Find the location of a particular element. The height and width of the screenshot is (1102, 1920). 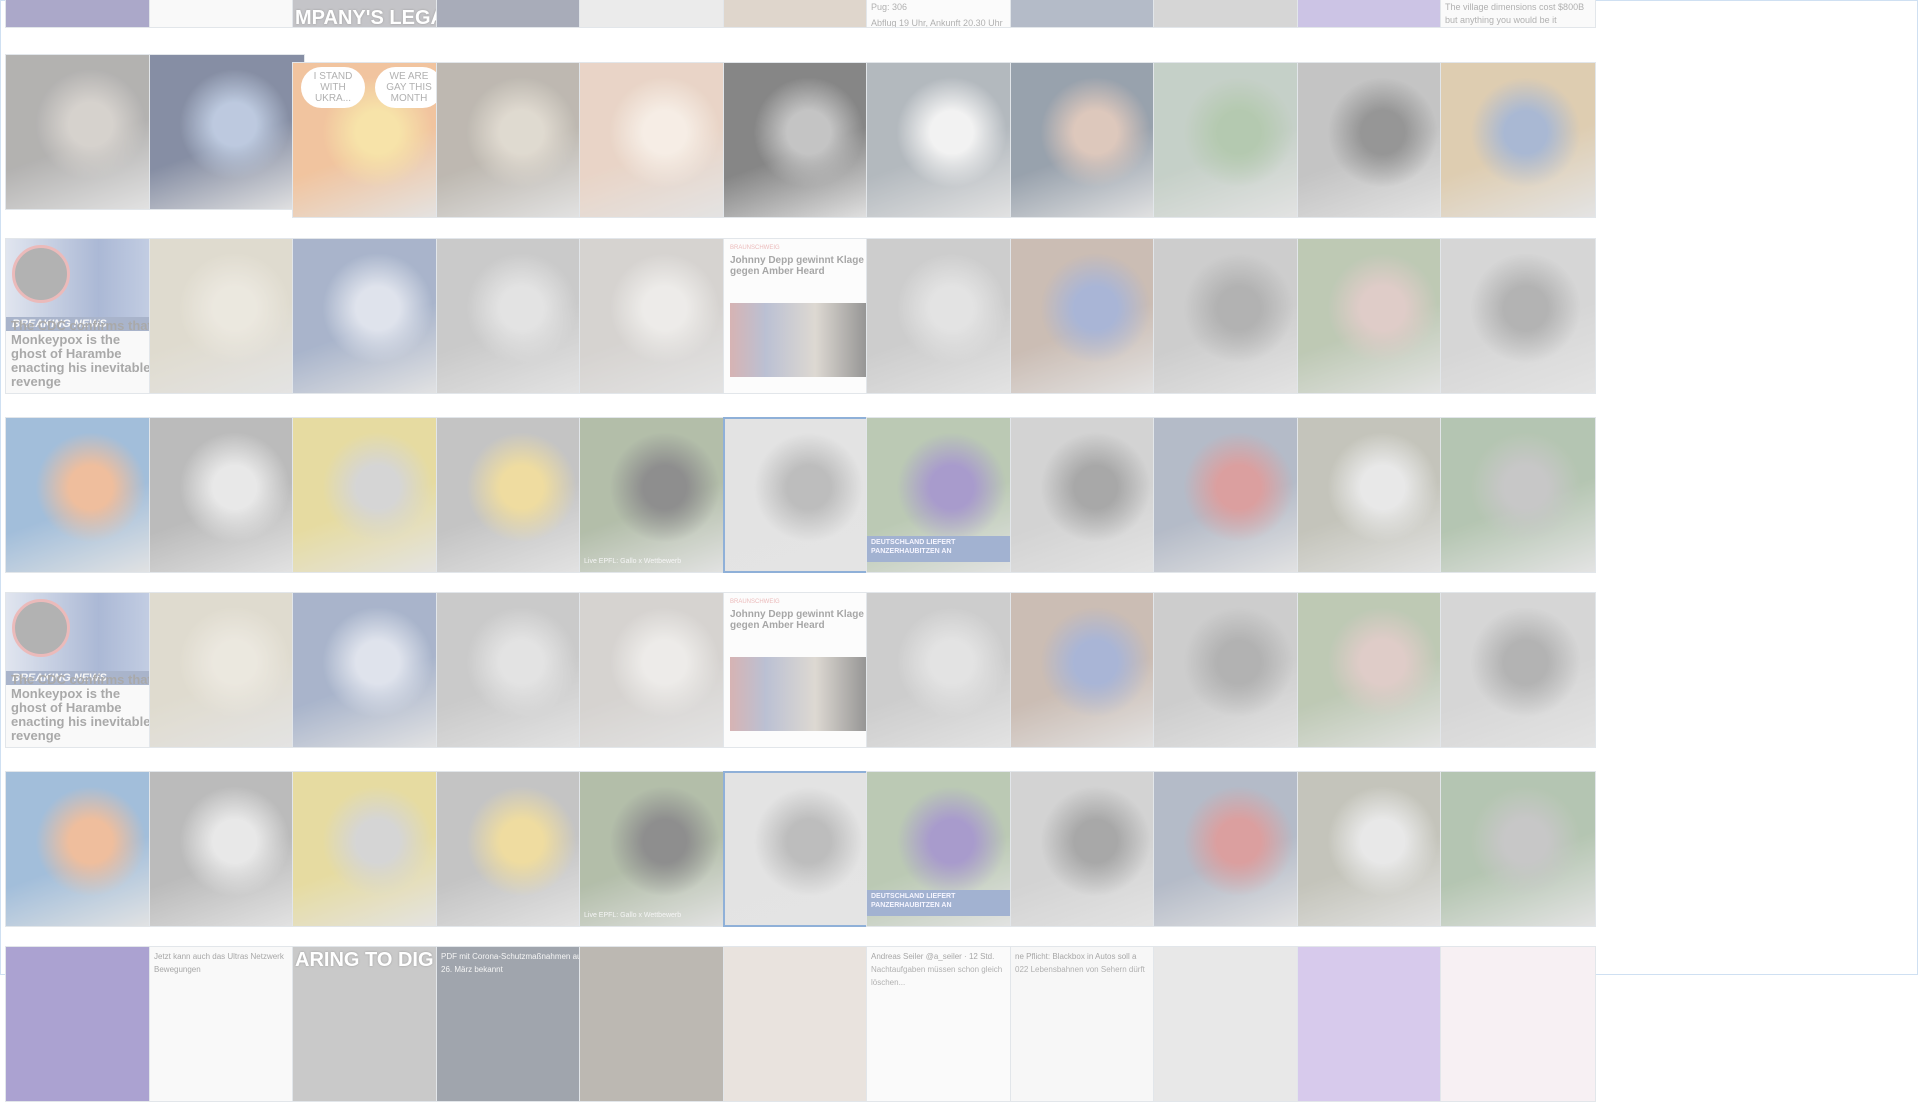

interview-photo-repeat: Live EPFL: Gallo x Wettbewerb is located at coordinates (657, 849).